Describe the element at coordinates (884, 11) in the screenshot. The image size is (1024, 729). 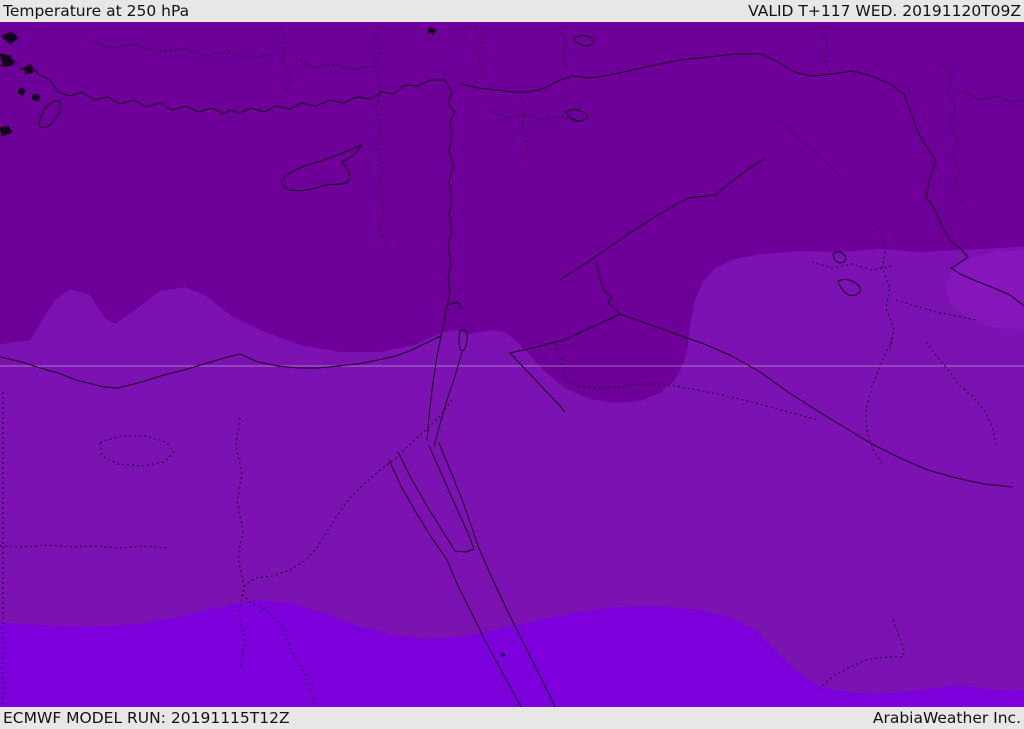
I see `valid-time-label: VALID T+117 WED. 20191120T09Z` at that location.